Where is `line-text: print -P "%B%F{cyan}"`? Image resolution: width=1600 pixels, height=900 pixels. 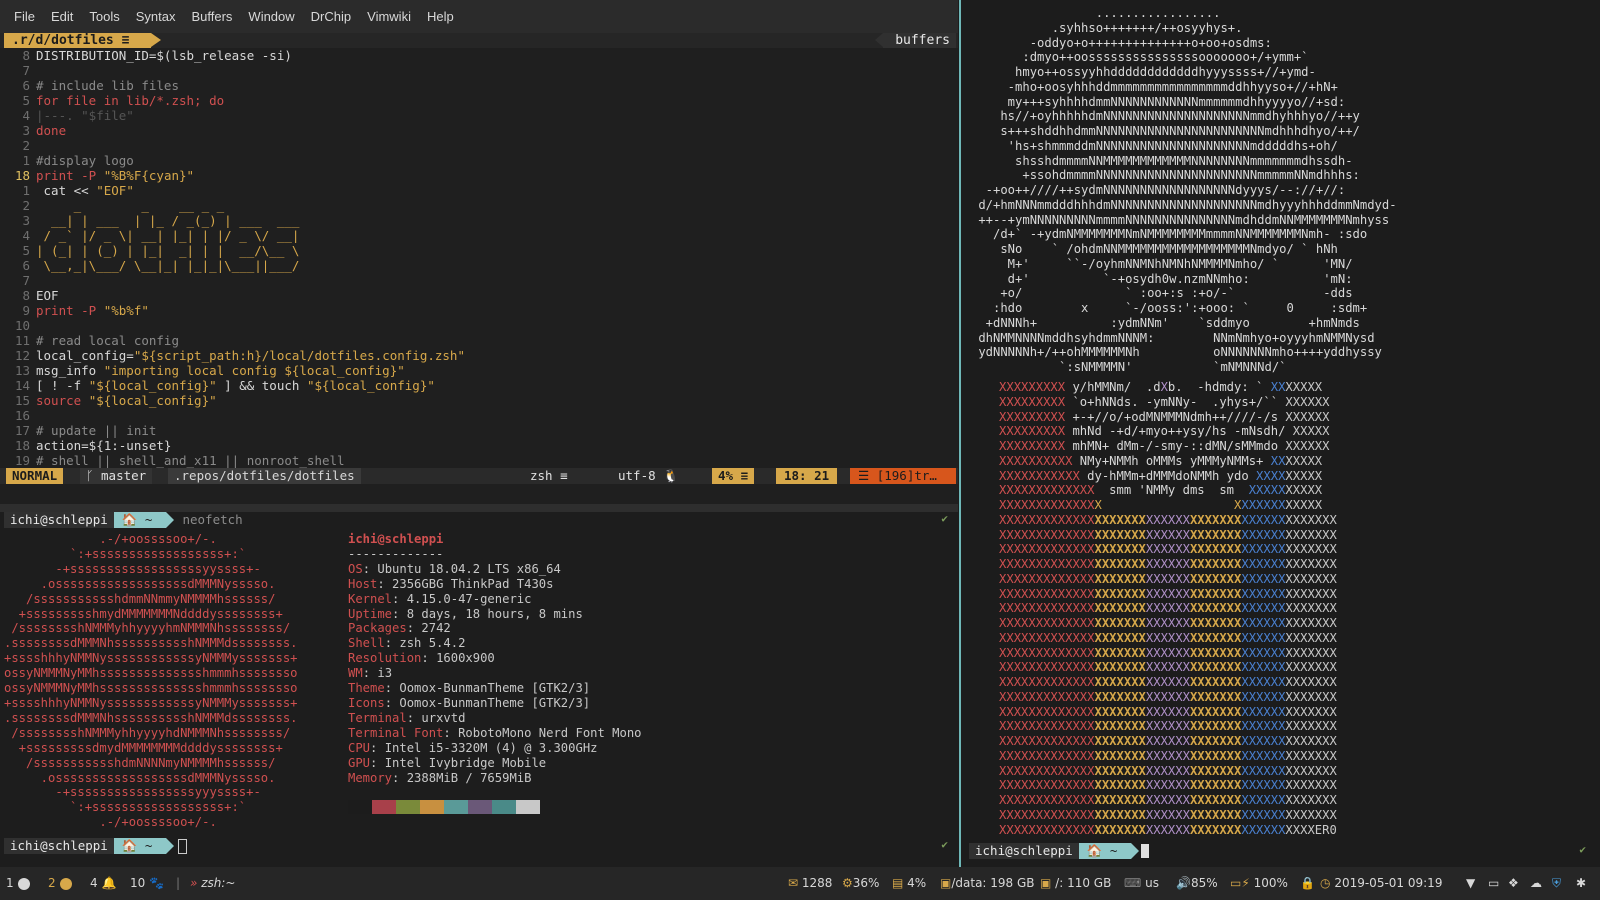
line-text: print -P "%B%F{cyan}" is located at coordinates (115, 175).